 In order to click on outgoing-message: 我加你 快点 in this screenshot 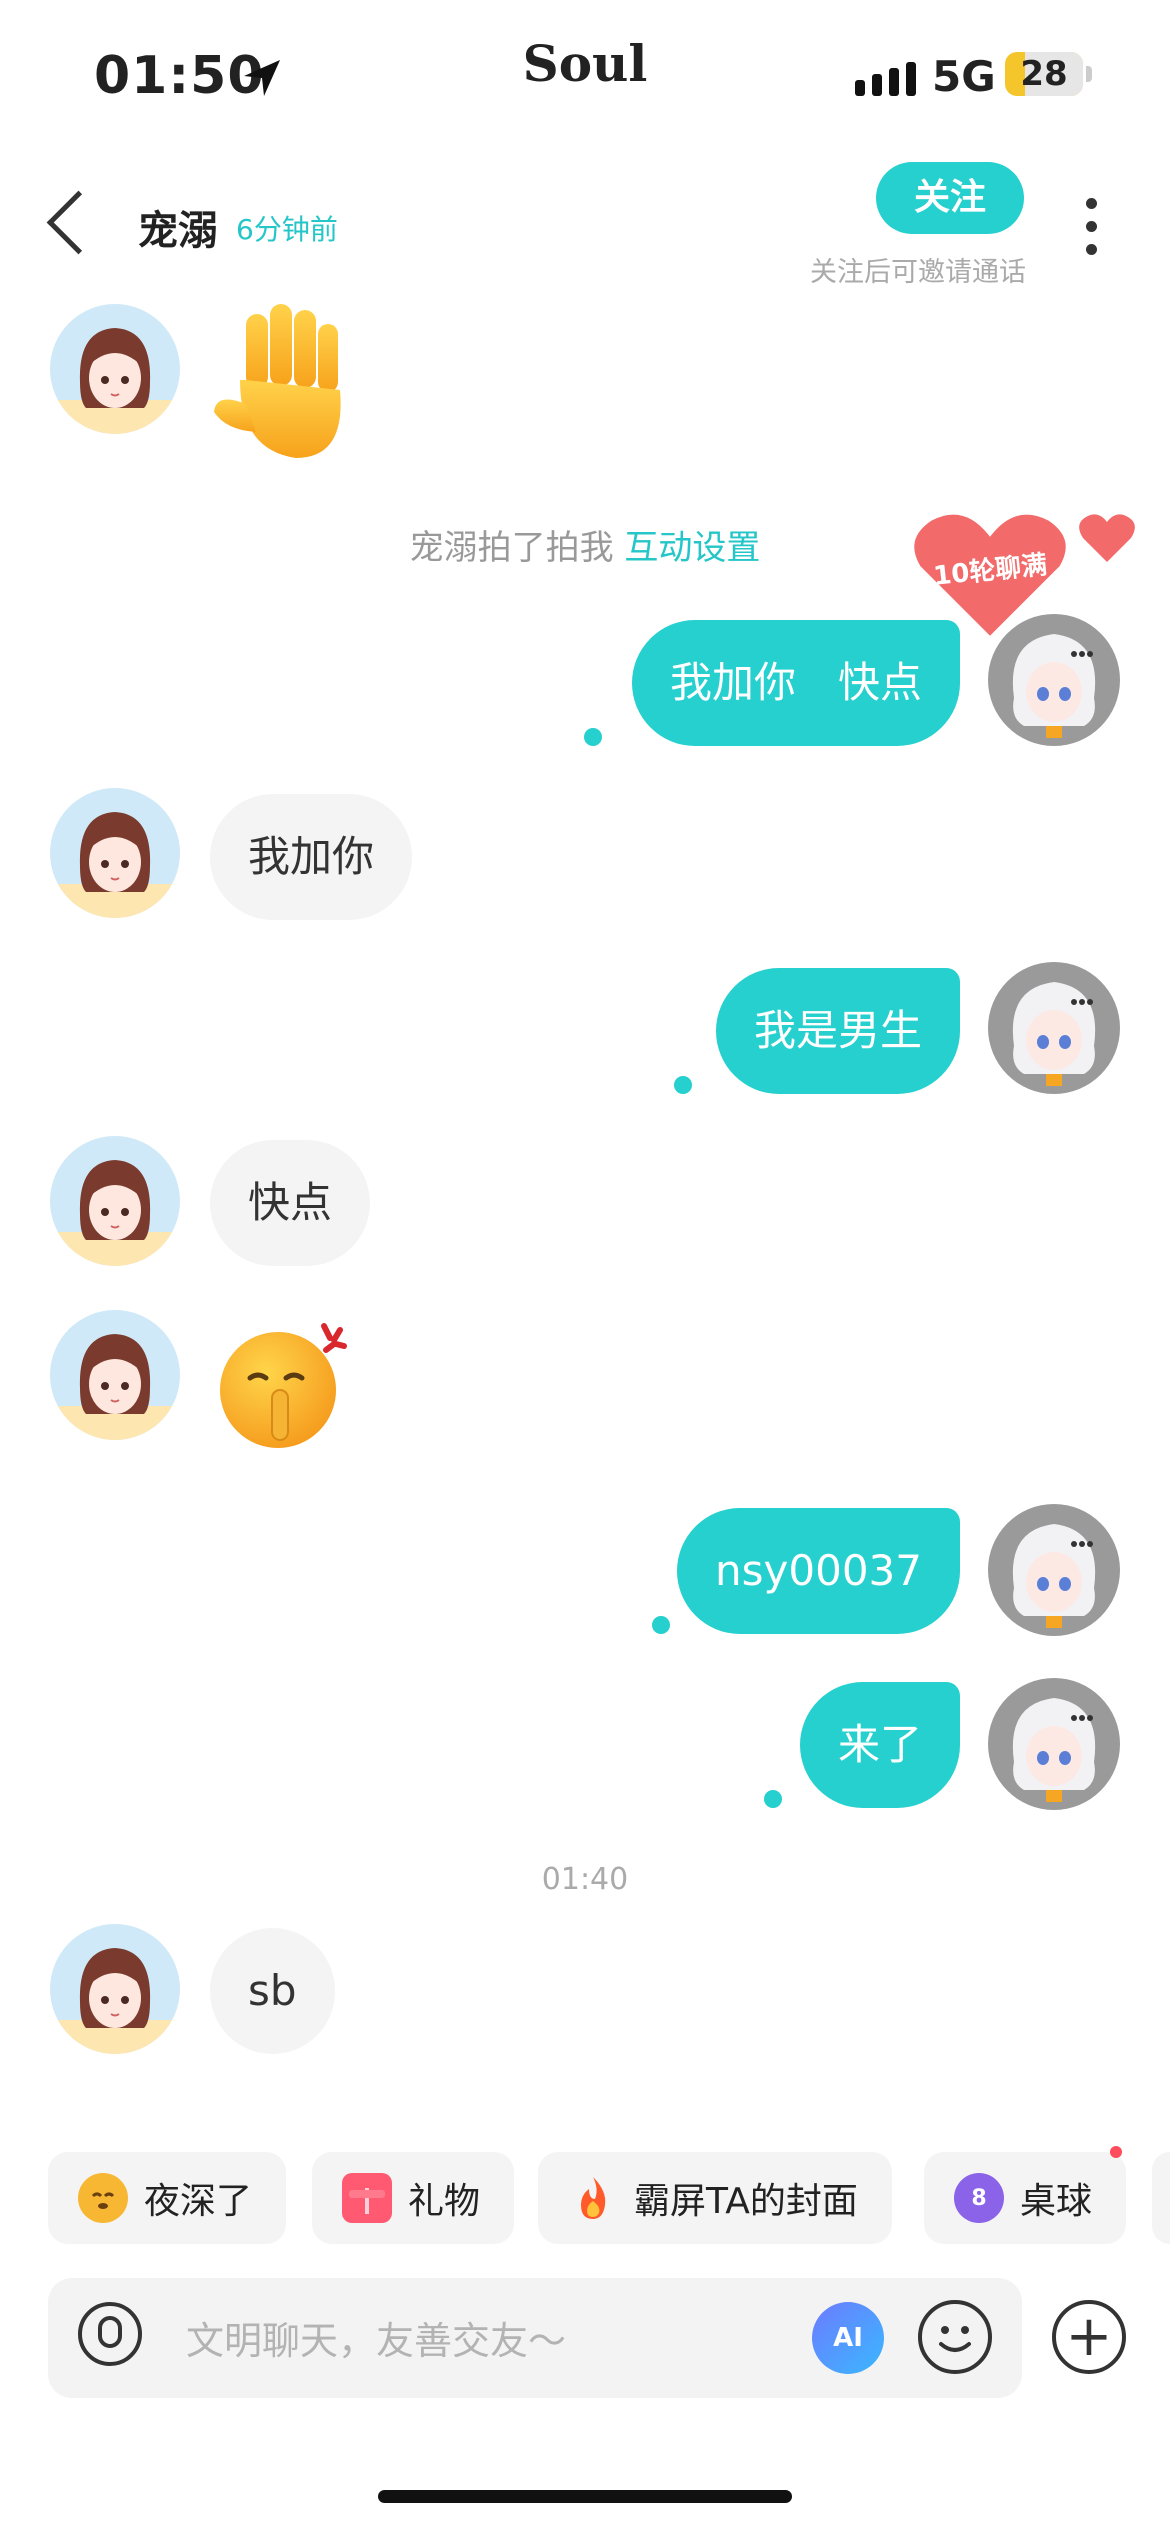, I will do `click(795, 683)`.